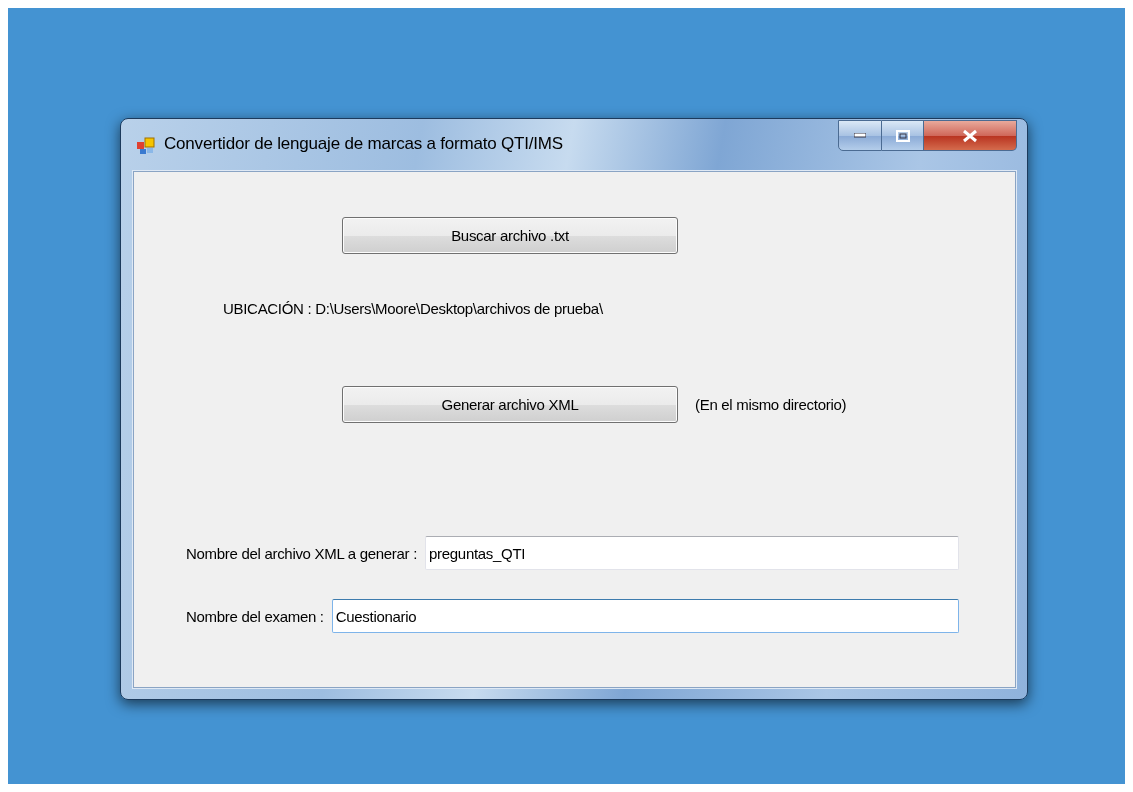 The width and height of the screenshot is (1133, 792). I want to click on minimize-button, so click(860, 135).